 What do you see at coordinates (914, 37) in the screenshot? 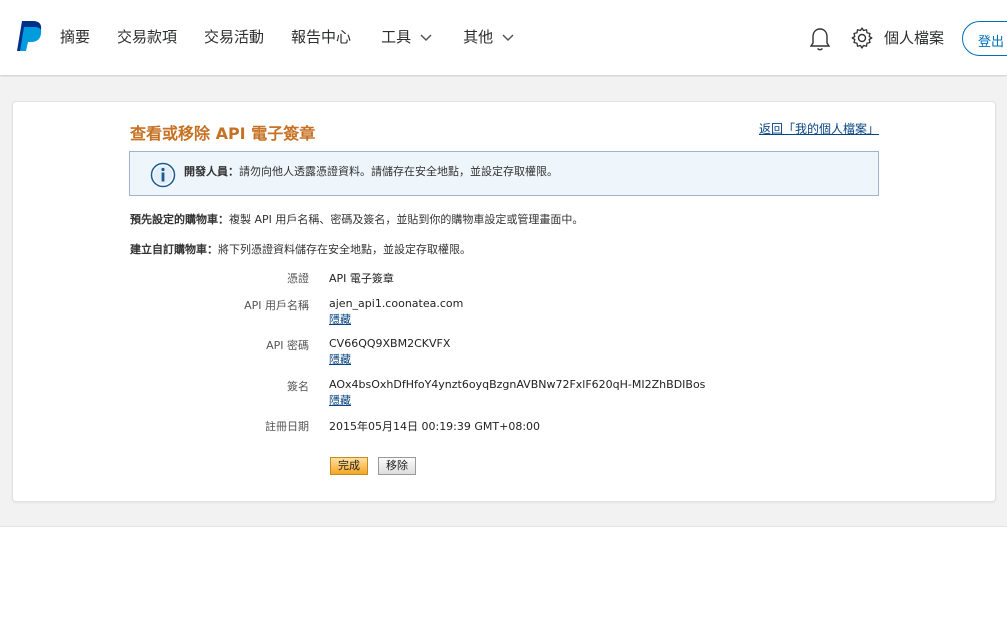
I see `profile-link: 個人檔案` at bounding box center [914, 37].